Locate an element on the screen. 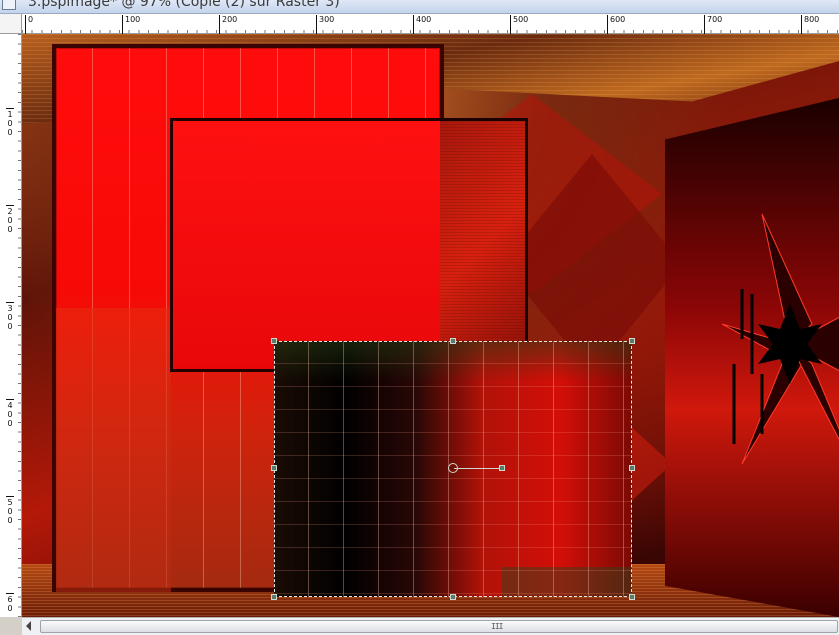 The image size is (839, 635). red-panel-lower-shade is located at coordinates (113, 450).